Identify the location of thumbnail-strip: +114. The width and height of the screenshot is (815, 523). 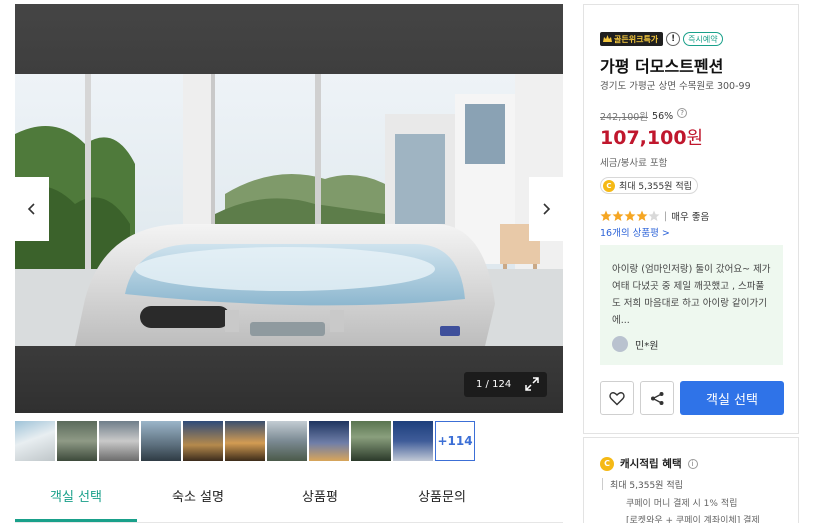
(289, 441).